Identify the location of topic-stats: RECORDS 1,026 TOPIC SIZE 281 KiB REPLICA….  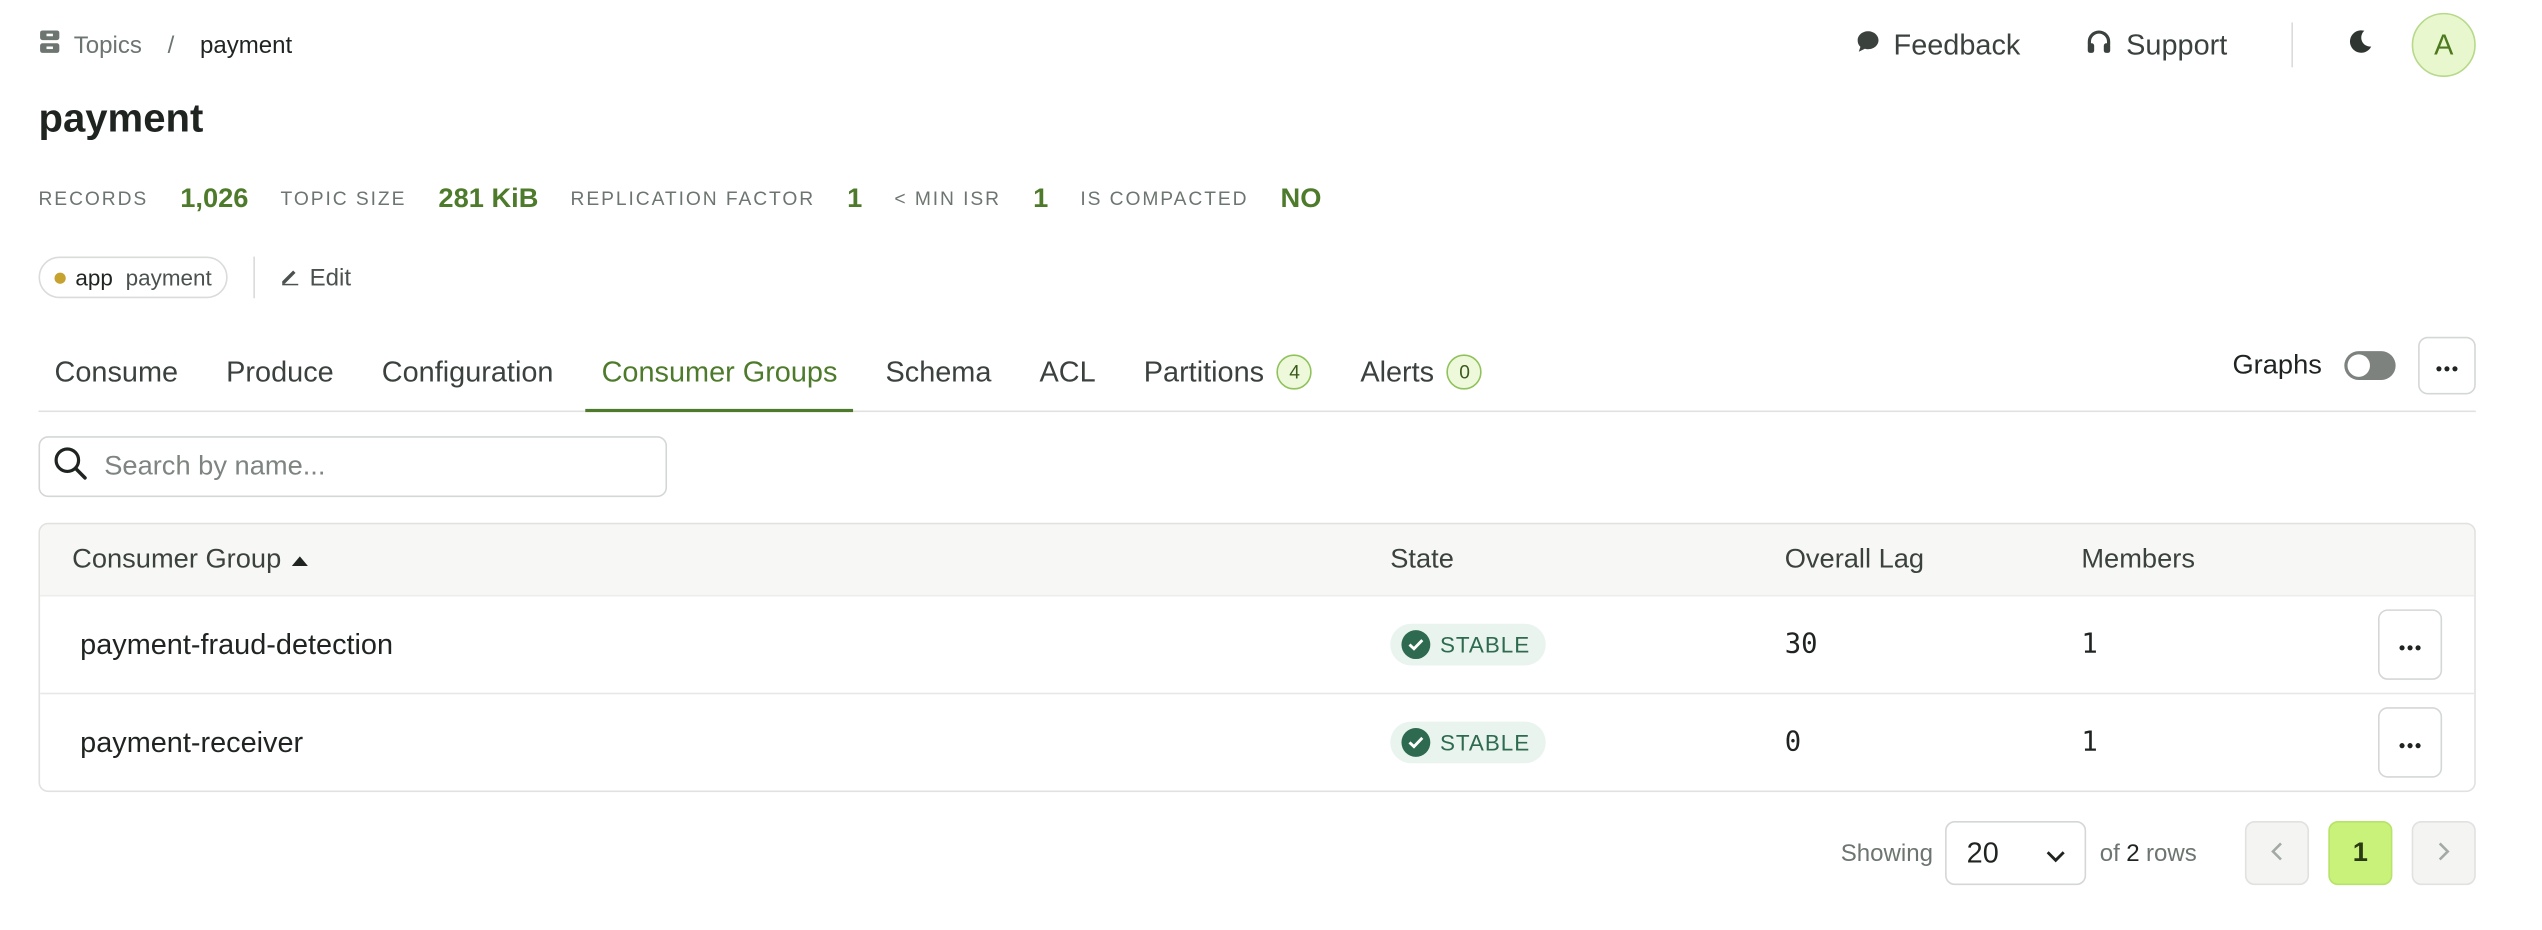
(695, 199).